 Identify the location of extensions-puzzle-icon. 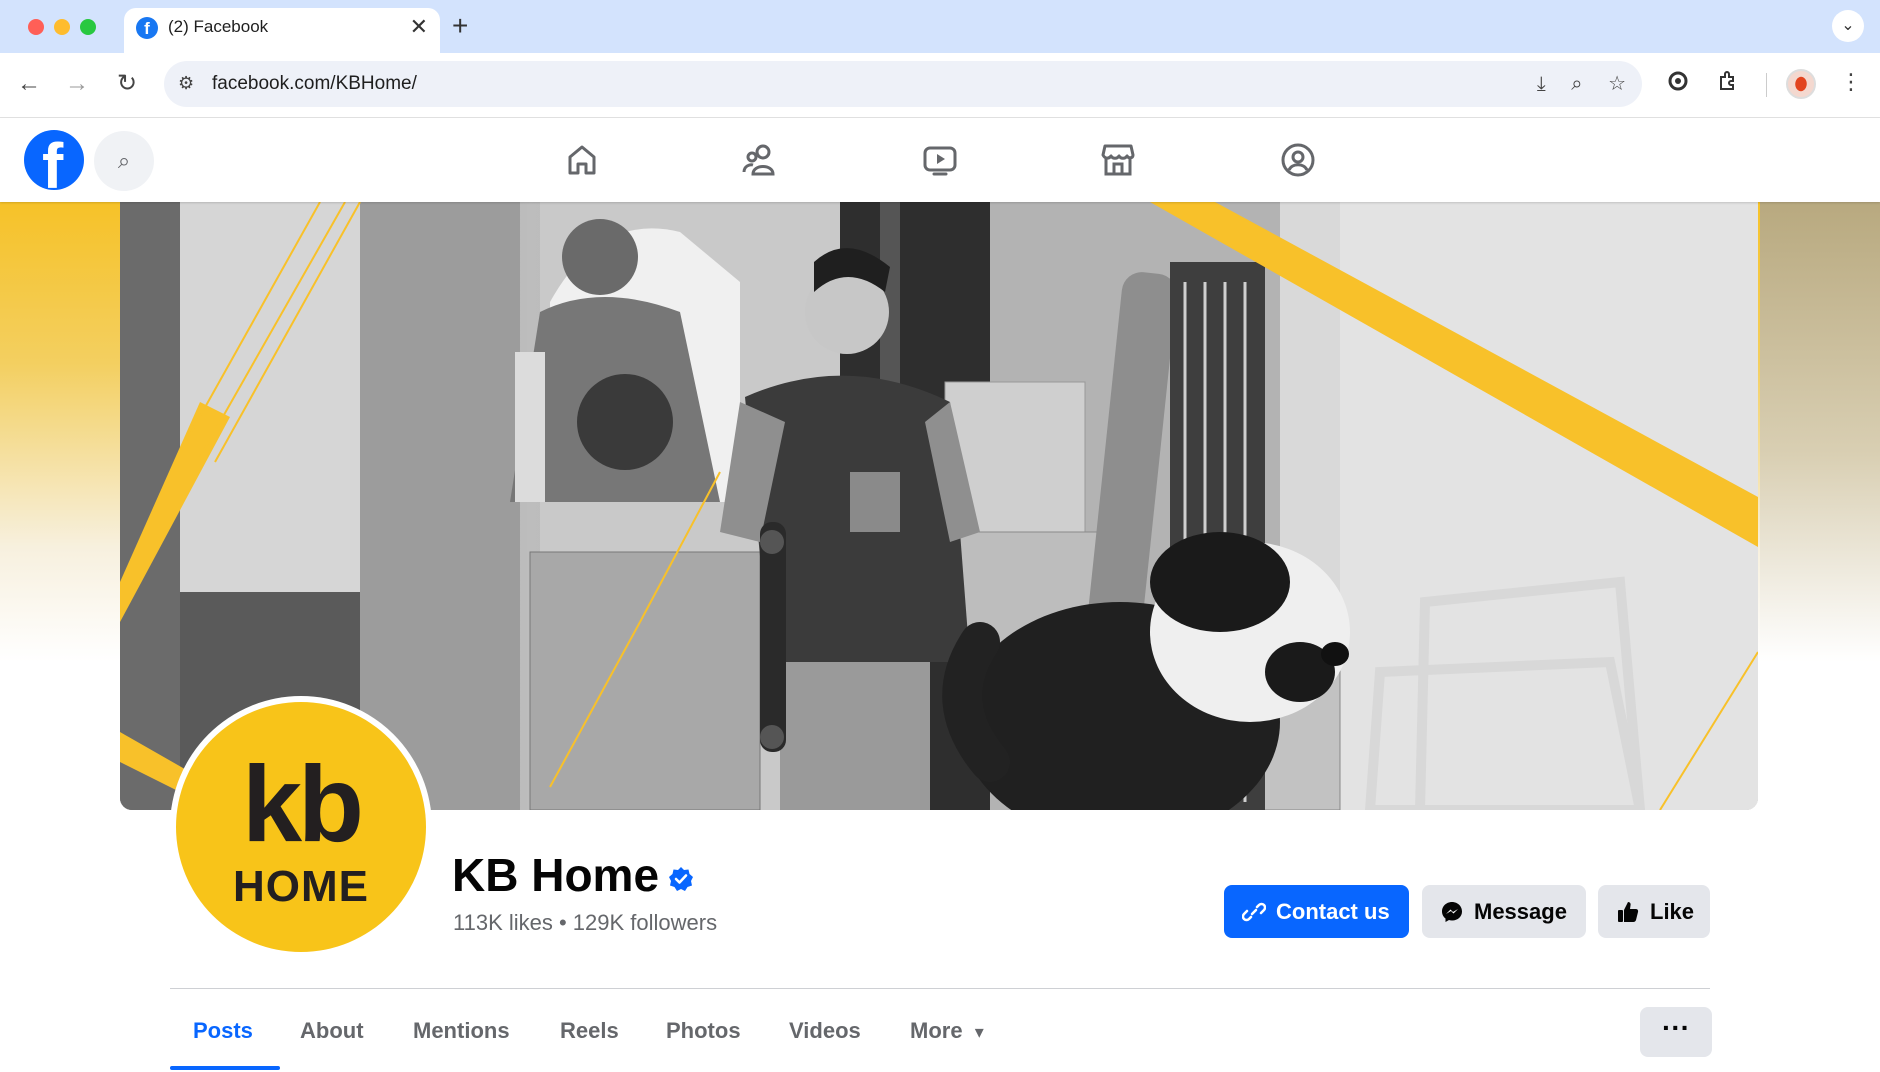
(1728, 84).